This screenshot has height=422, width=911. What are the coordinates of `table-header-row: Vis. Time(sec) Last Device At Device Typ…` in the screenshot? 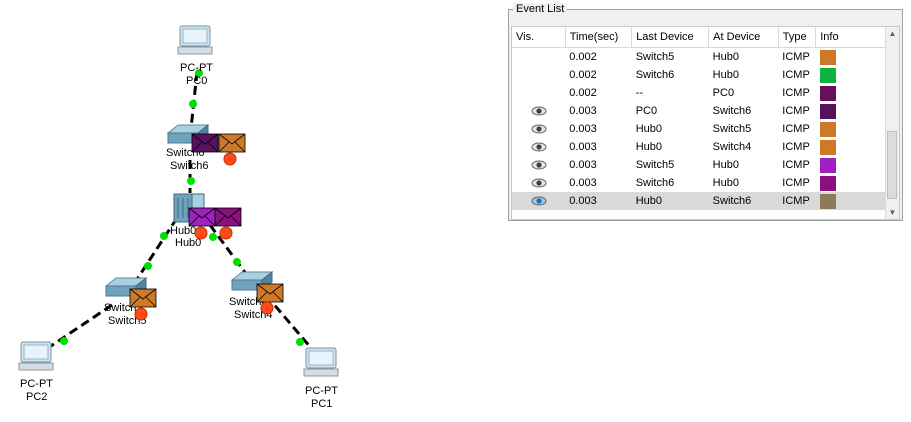 It's located at (700, 37).